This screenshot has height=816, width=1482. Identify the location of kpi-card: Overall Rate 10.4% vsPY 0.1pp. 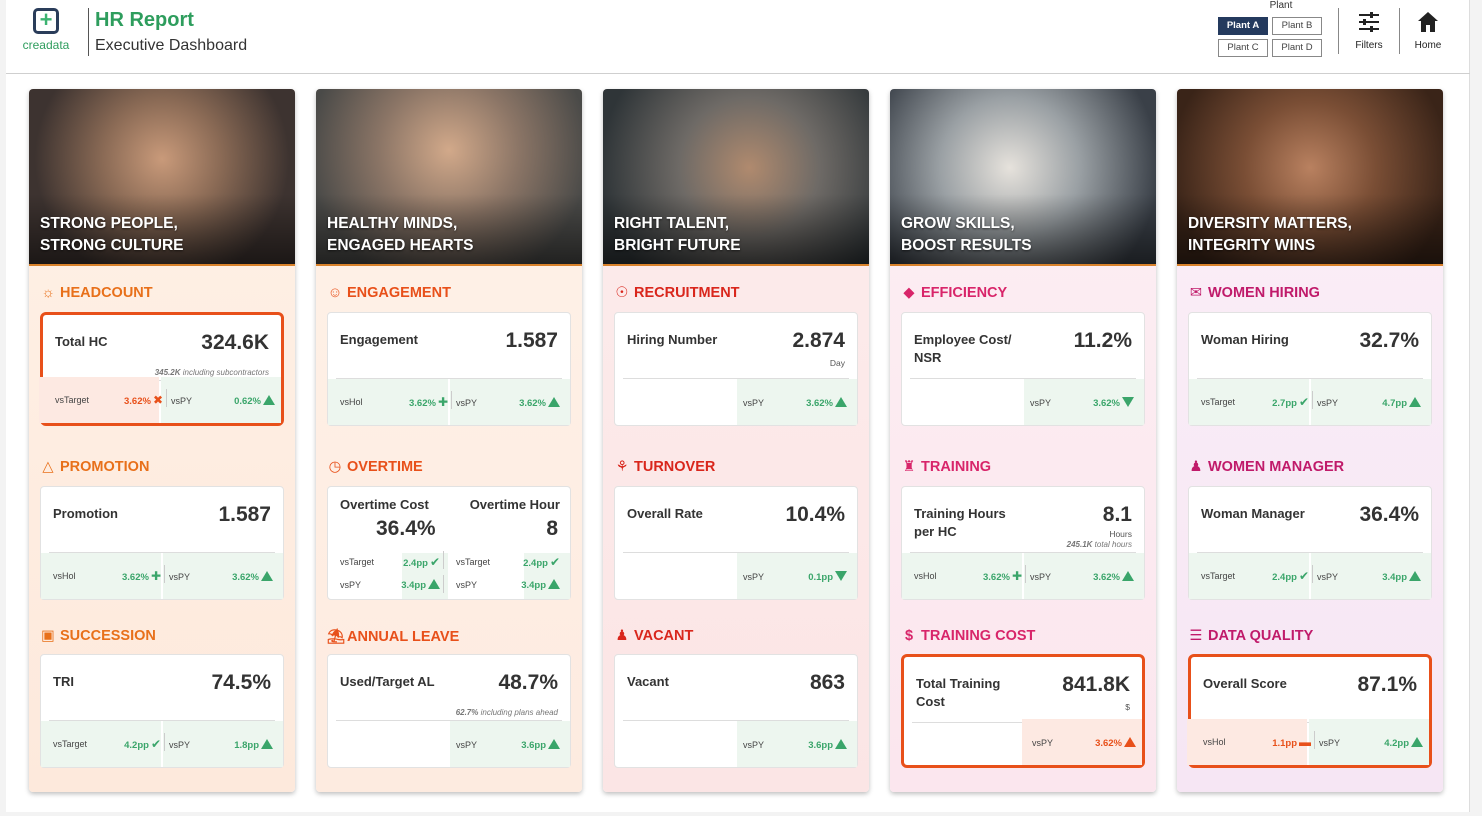
(736, 543).